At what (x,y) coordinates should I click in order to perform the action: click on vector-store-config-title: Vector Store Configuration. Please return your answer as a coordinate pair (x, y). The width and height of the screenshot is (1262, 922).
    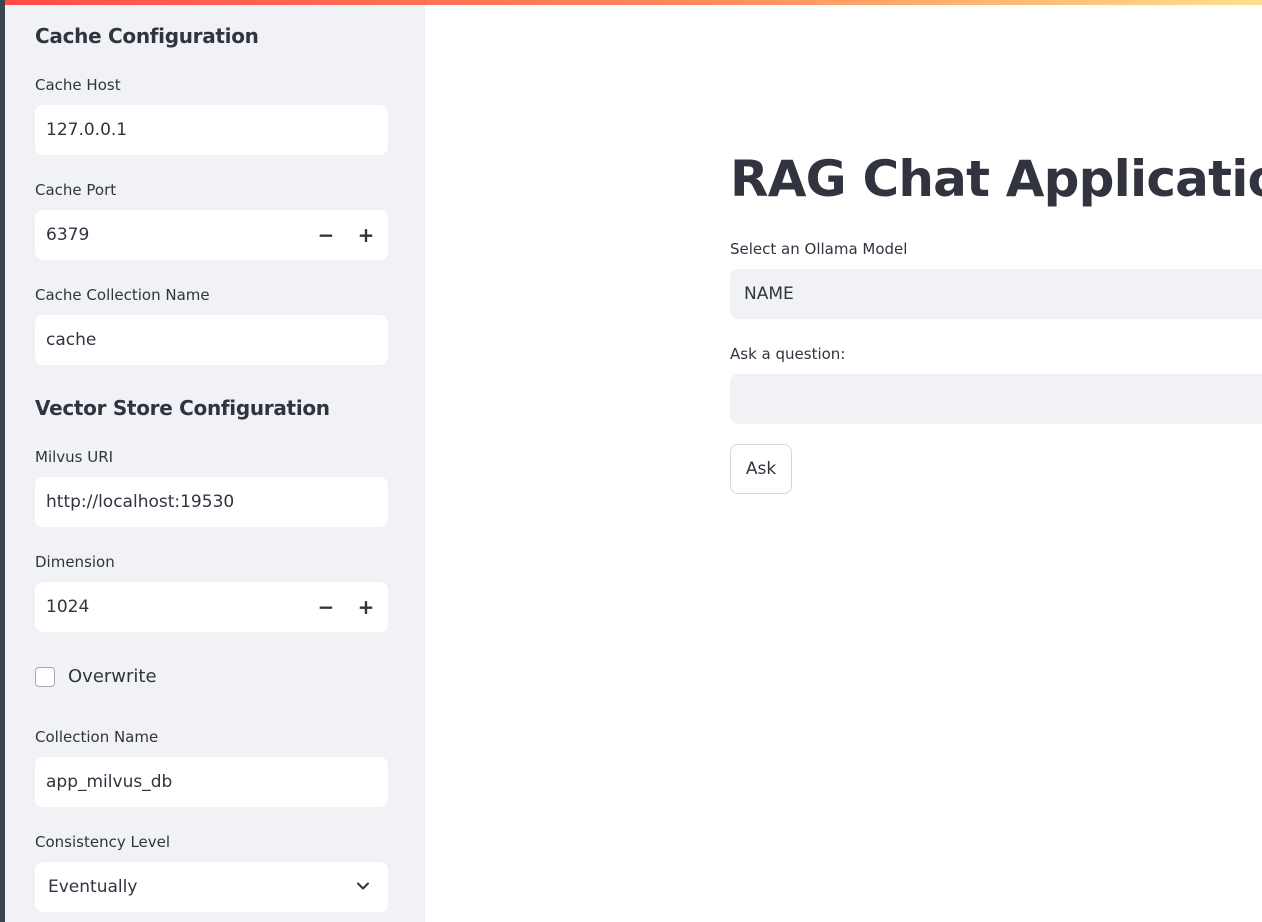
    Looking at the image, I should click on (182, 408).